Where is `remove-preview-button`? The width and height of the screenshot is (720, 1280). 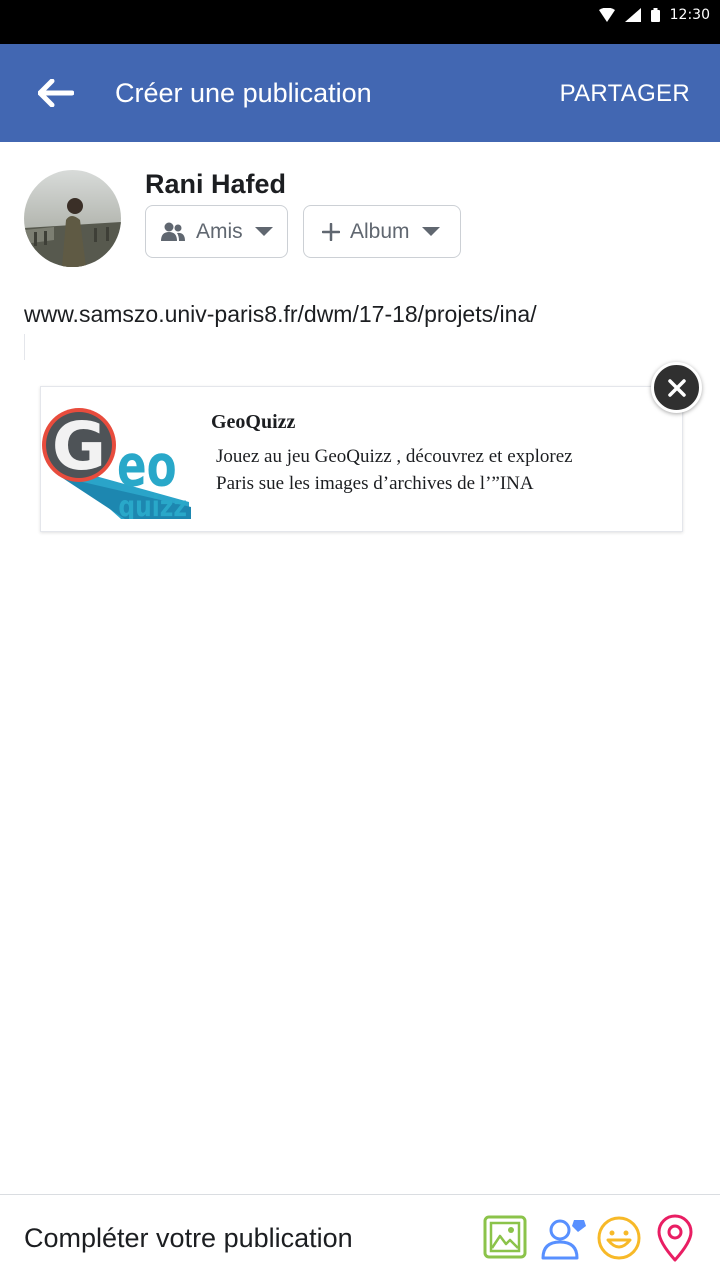 remove-preview-button is located at coordinates (676, 387).